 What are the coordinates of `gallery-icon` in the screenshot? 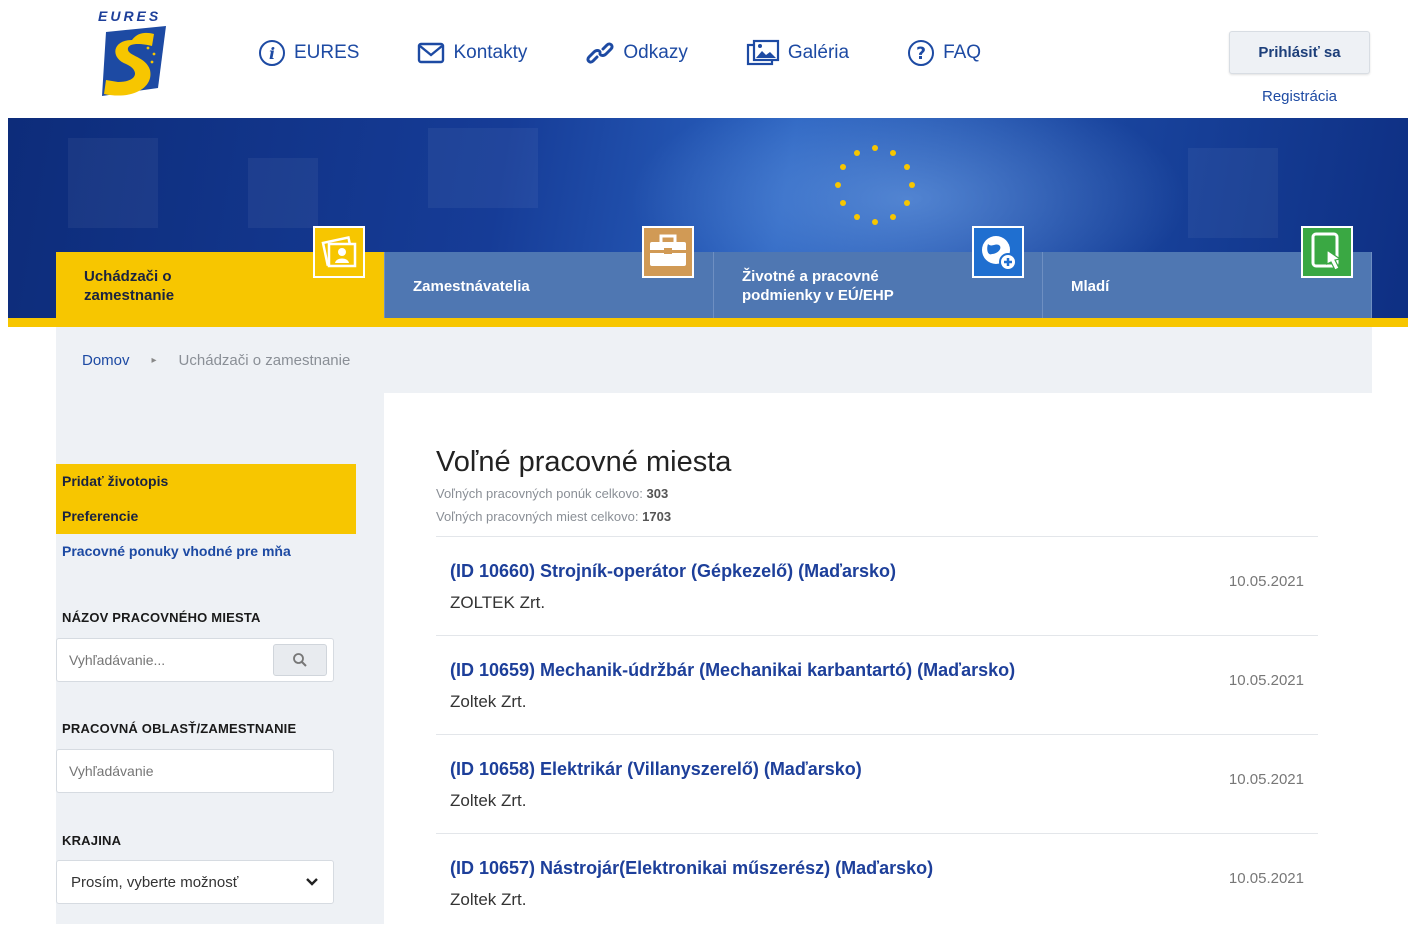 It's located at (762, 52).